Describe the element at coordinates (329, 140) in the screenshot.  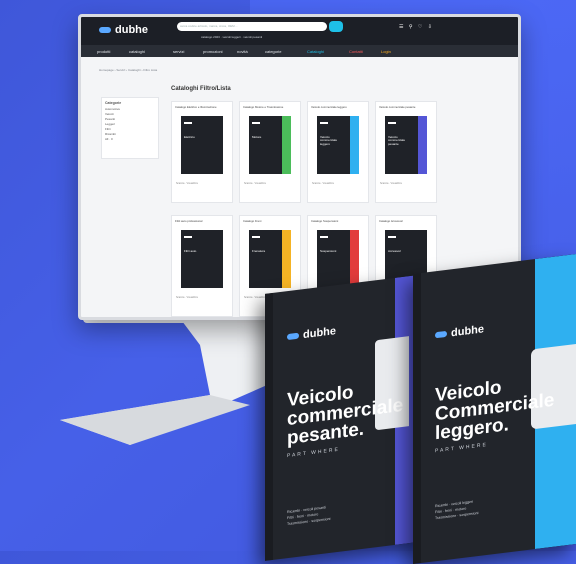
I see `cover-title: Veicolo commerciale leggero` at that location.